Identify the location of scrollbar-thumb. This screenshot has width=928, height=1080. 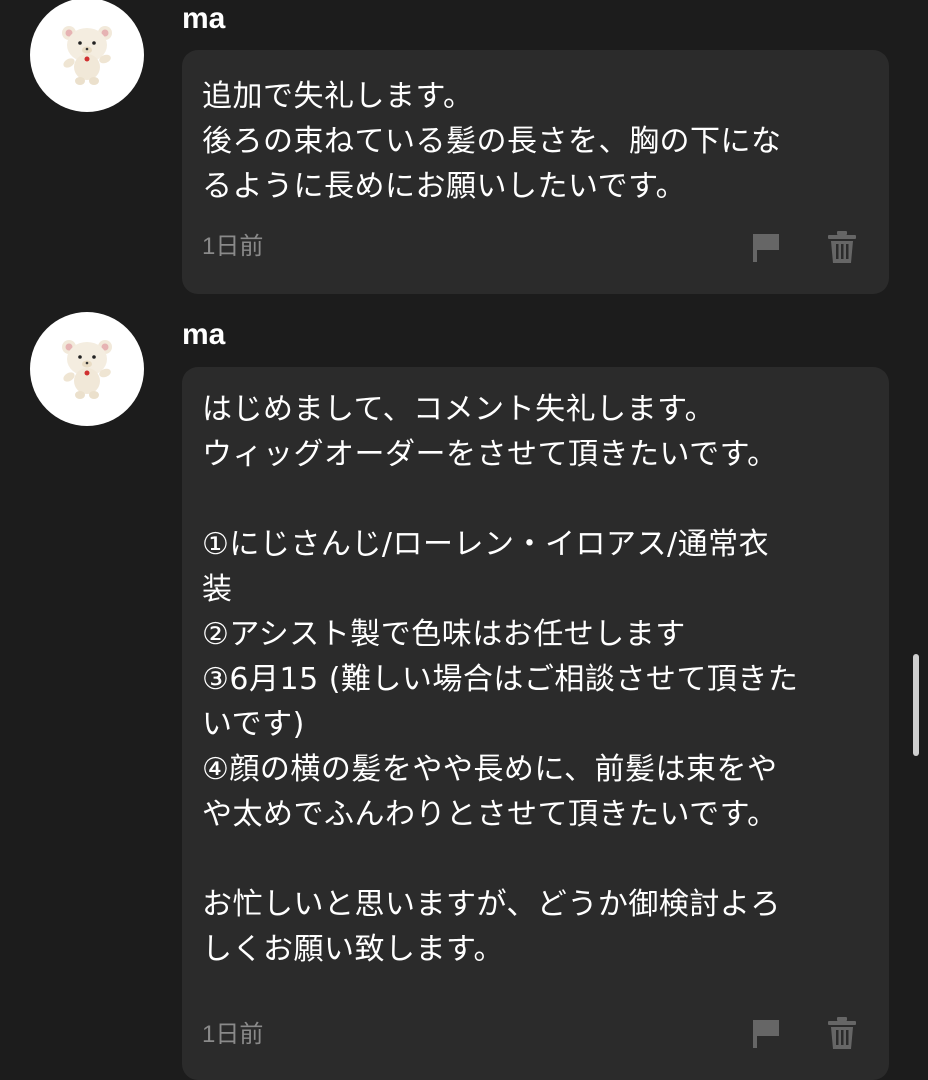
(916, 705).